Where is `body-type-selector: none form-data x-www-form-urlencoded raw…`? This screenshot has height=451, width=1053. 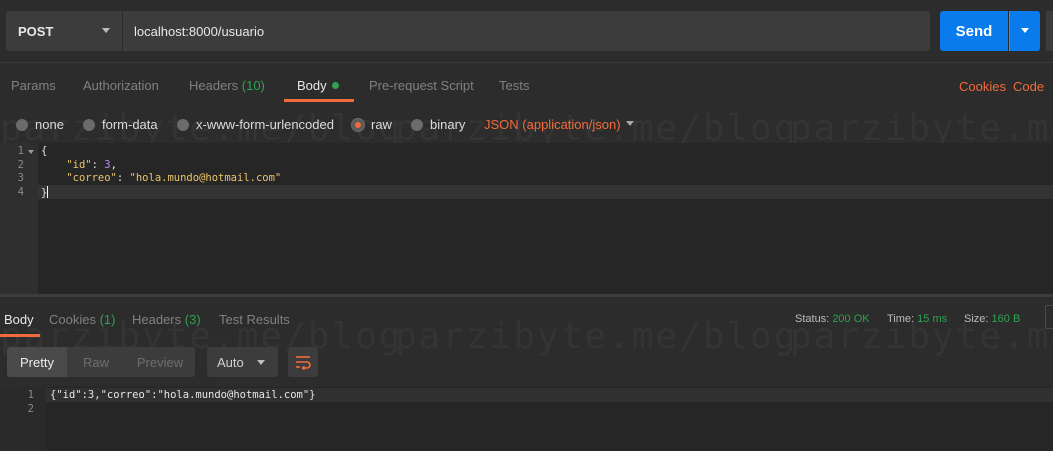 body-type-selector: none form-data x-www-form-urlencoded raw… is located at coordinates (526, 123).